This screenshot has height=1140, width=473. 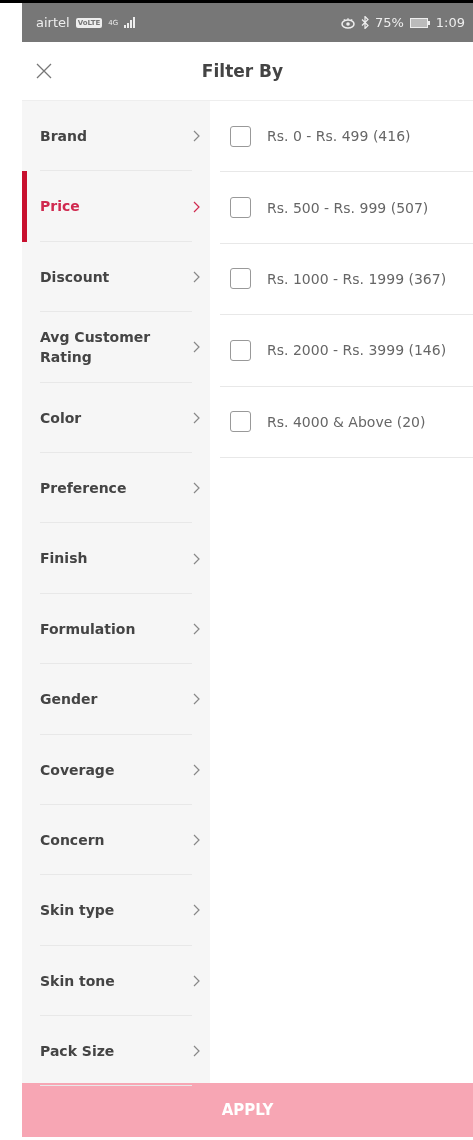 What do you see at coordinates (419, 22) in the screenshot?
I see `battery-icon` at bounding box center [419, 22].